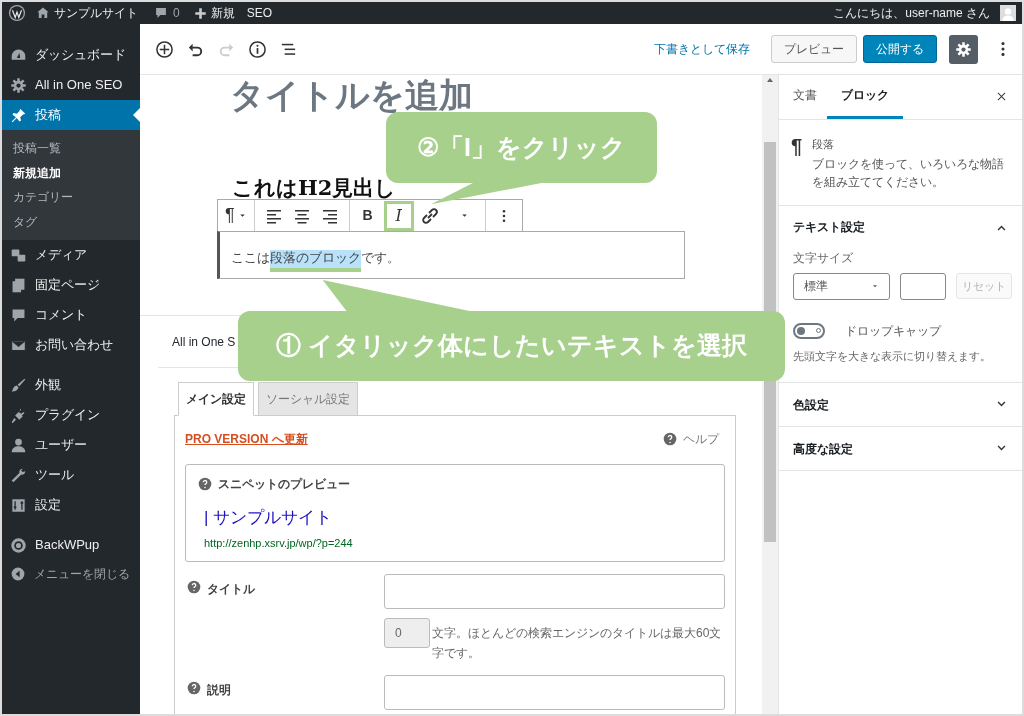 The height and width of the screenshot is (716, 1024). What do you see at coordinates (204, 341) in the screenshot?
I see `seo-box-title: All in One S` at bounding box center [204, 341].